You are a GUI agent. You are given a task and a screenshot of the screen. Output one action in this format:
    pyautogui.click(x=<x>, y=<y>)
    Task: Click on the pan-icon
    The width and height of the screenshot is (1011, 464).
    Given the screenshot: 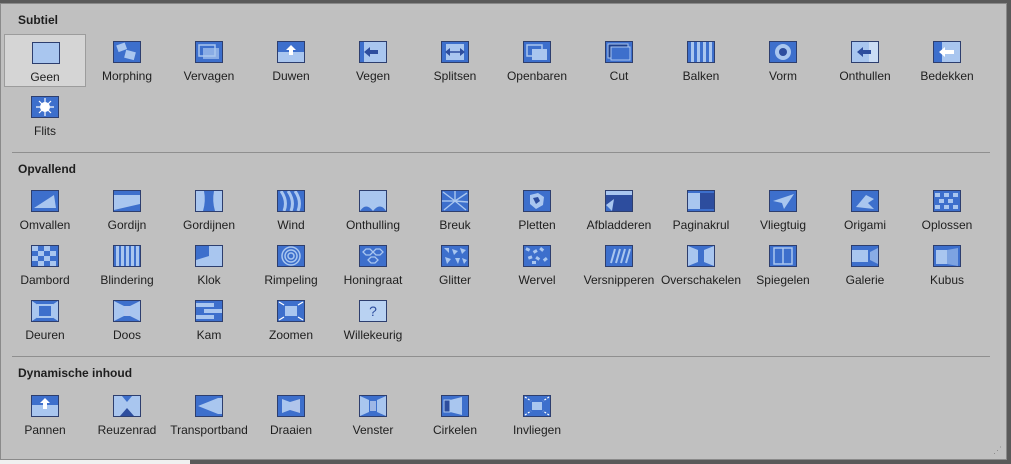 What is the action you would take?
    pyautogui.click(x=45, y=406)
    